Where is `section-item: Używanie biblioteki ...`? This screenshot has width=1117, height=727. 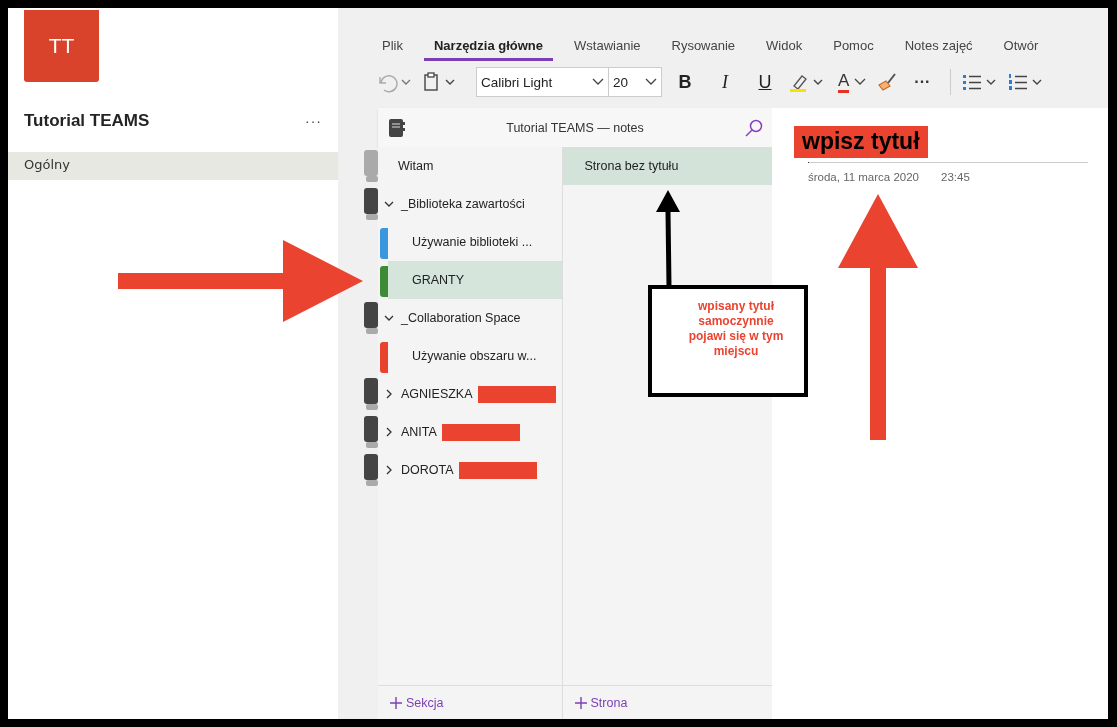
section-item: Używanie biblioteki ... is located at coordinates (475, 242).